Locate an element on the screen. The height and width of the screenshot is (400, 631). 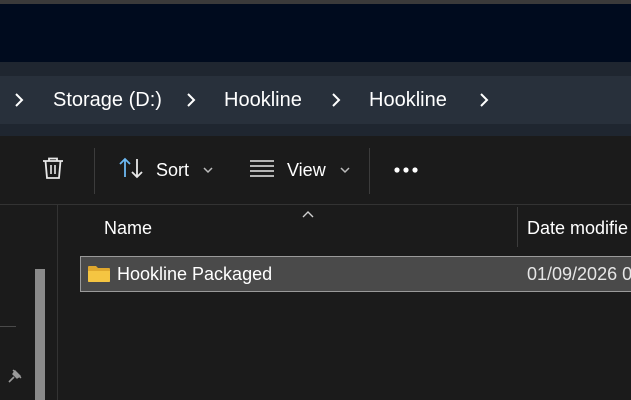
breadcrumb-storage: Storage (D:) is located at coordinates (107, 100).